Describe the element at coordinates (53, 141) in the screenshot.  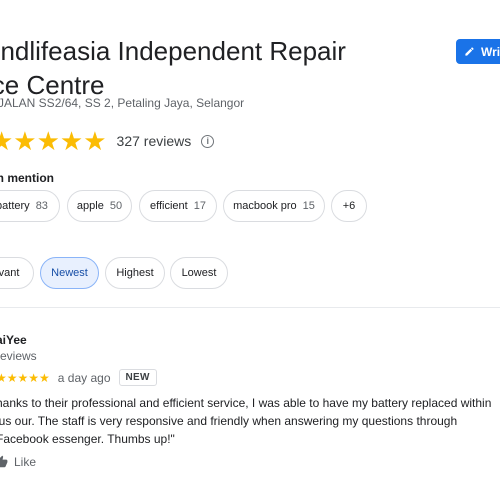
I see `rating-stars: ★★★★★` at that location.